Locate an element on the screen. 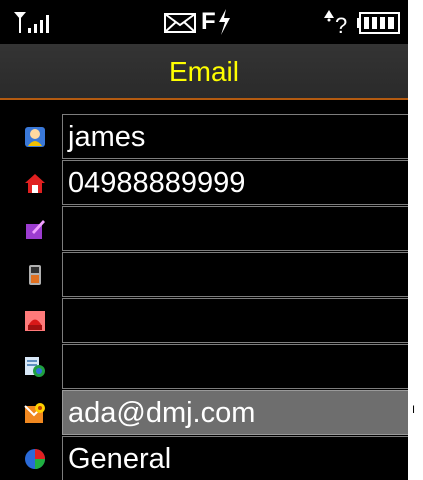 This screenshot has width=423, height=480. field-row-fax is located at coordinates (204, 367).